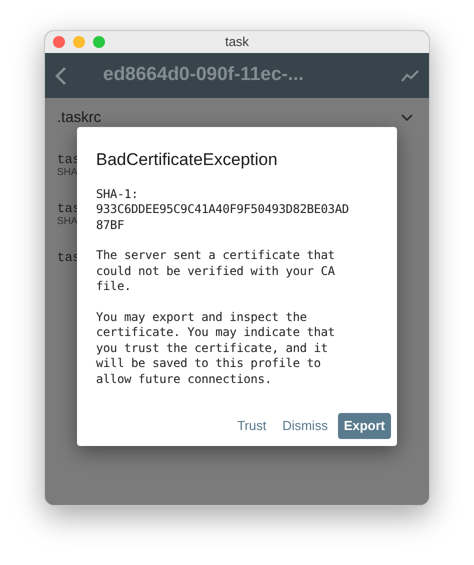  Describe the element at coordinates (99, 42) in the screenshot. I see `zoom-button` at that location.